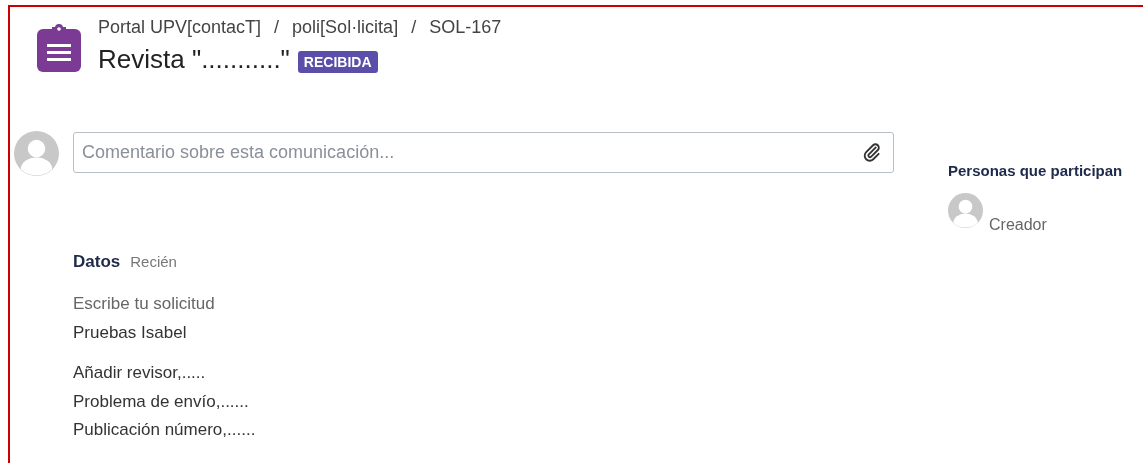 Image resolution: width=1143 pixels, height=463 pixels. What do you see at coordinates (153, 261) in the screenshot?
I see `message-time: Recién` at bounding box center [153, 261].